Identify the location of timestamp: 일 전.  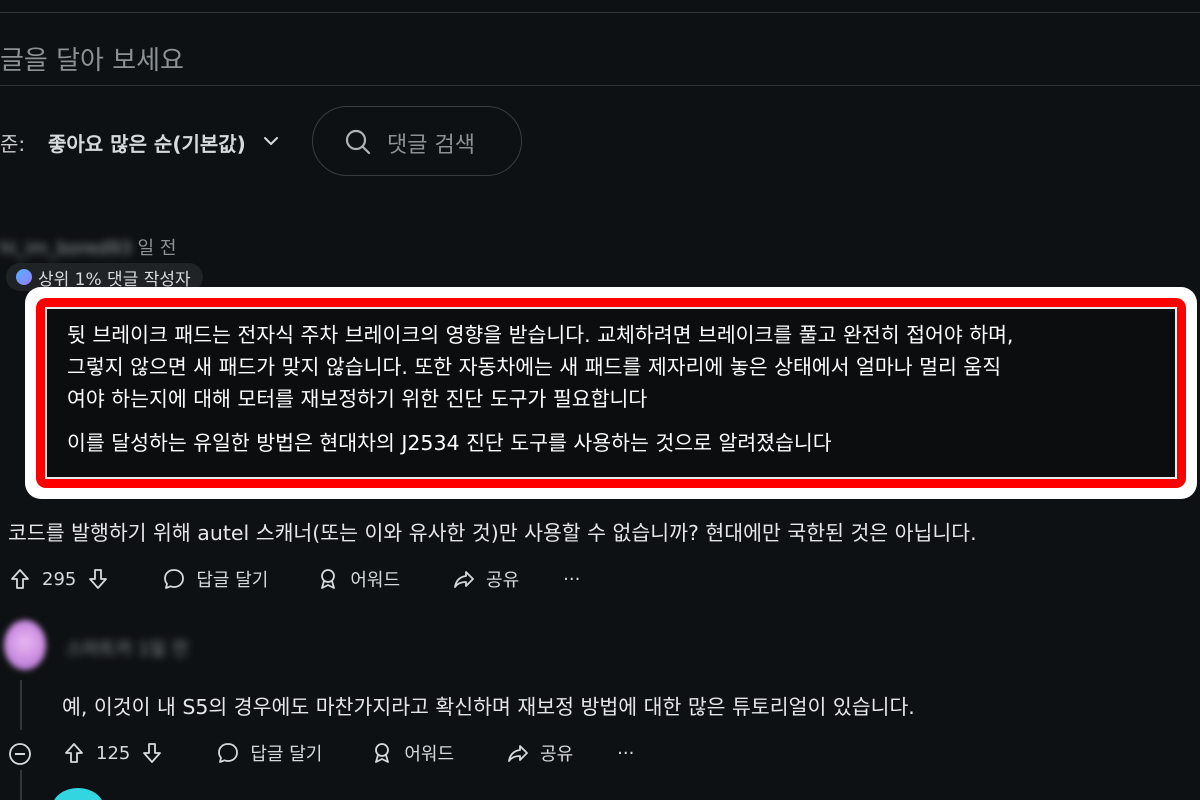
(157, 248).